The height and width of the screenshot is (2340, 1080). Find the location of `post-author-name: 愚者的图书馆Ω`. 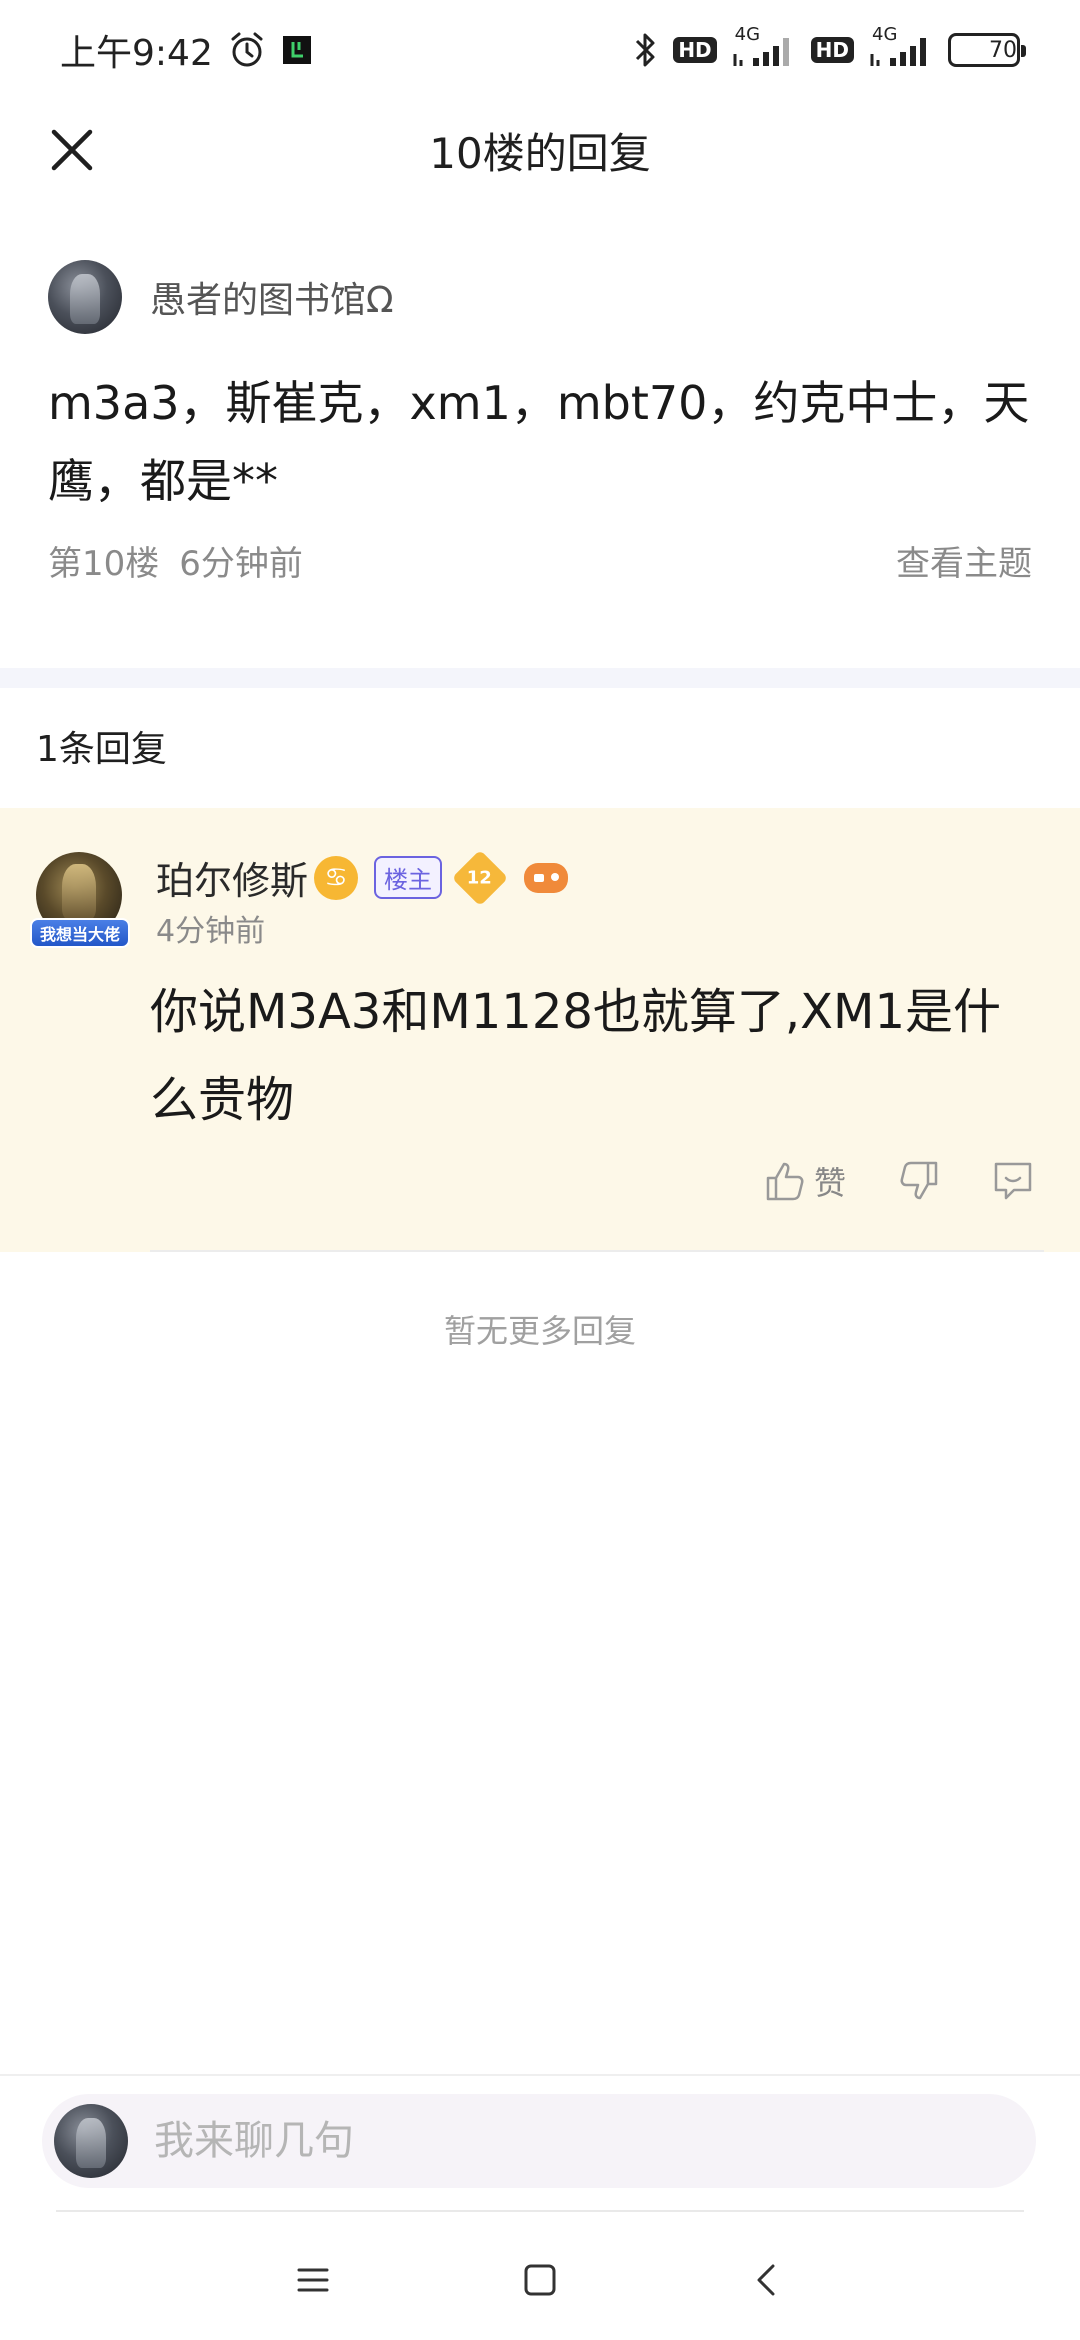

post-author-name: 愚者的图书馆Ω is located at coordinates (272, 297).